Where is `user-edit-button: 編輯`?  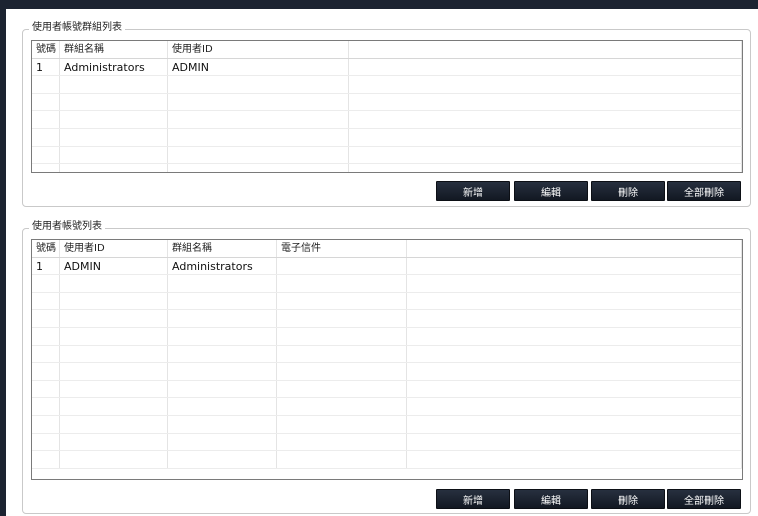 user-edit-button: 編輯 is located at coordinates (551, 499).